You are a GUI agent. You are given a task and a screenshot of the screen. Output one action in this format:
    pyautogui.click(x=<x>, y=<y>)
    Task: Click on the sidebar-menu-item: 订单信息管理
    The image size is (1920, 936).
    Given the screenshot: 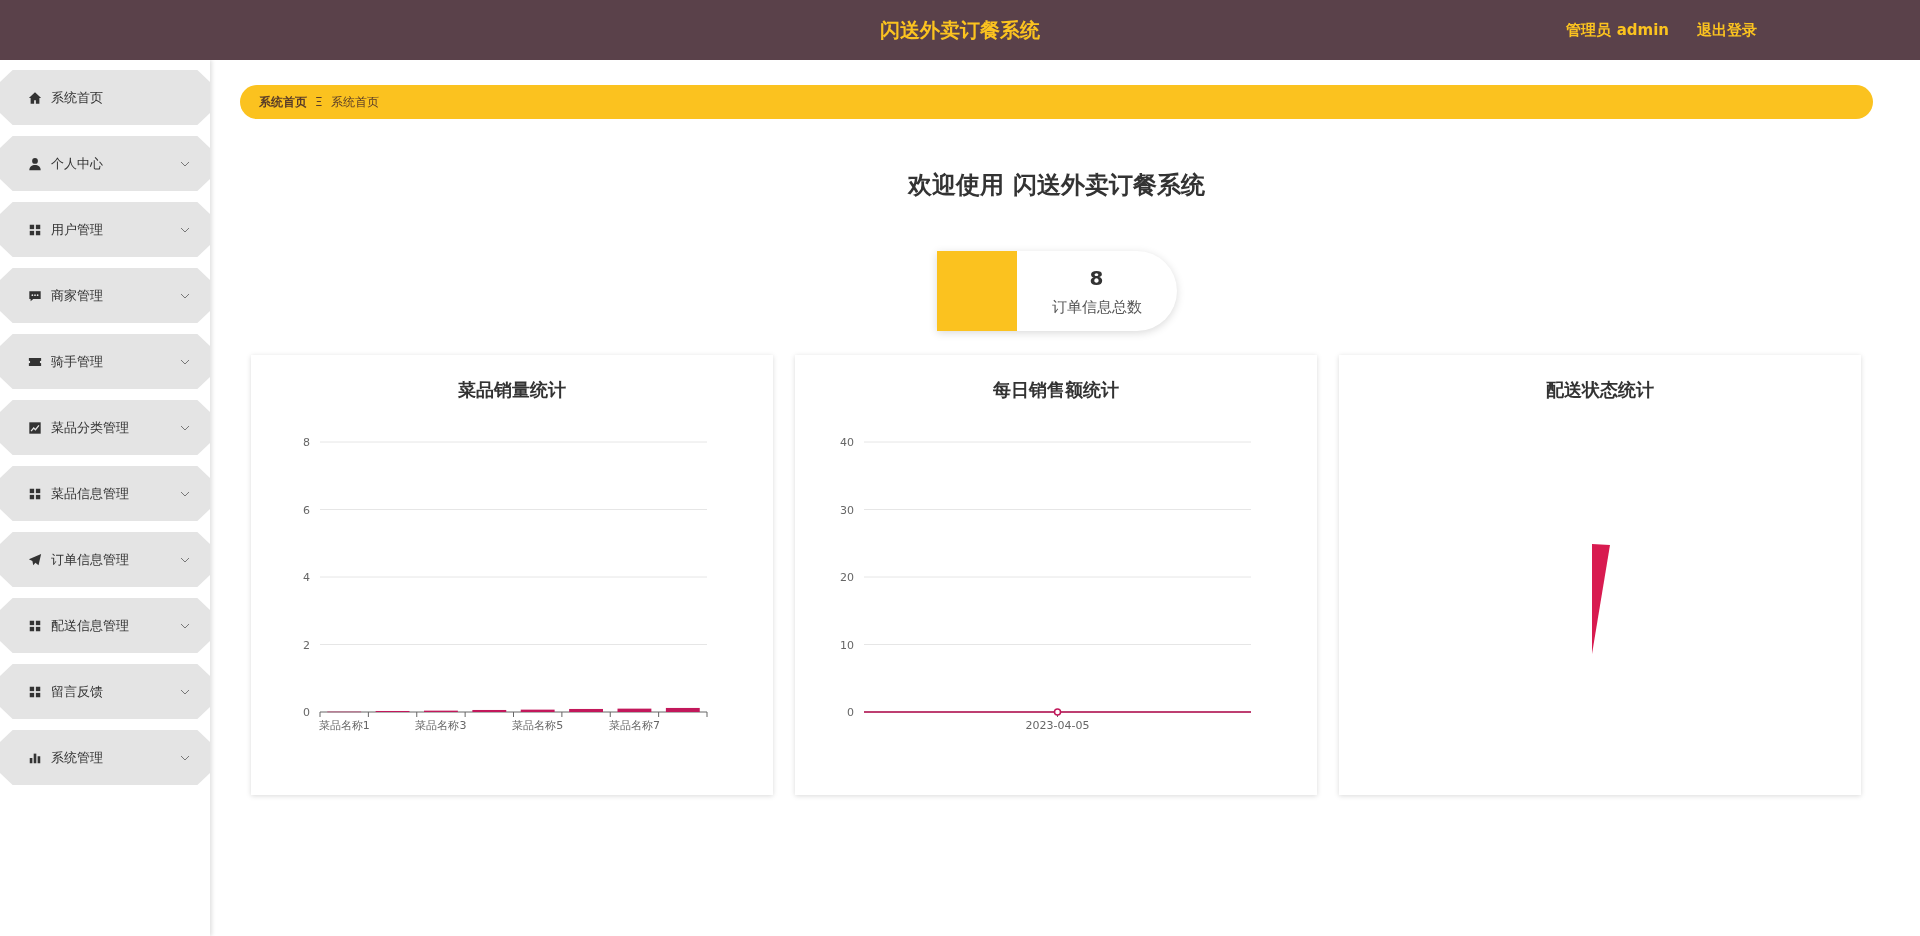 What is the action you would take?
    pyautogui.click(x=105, y=559)
    